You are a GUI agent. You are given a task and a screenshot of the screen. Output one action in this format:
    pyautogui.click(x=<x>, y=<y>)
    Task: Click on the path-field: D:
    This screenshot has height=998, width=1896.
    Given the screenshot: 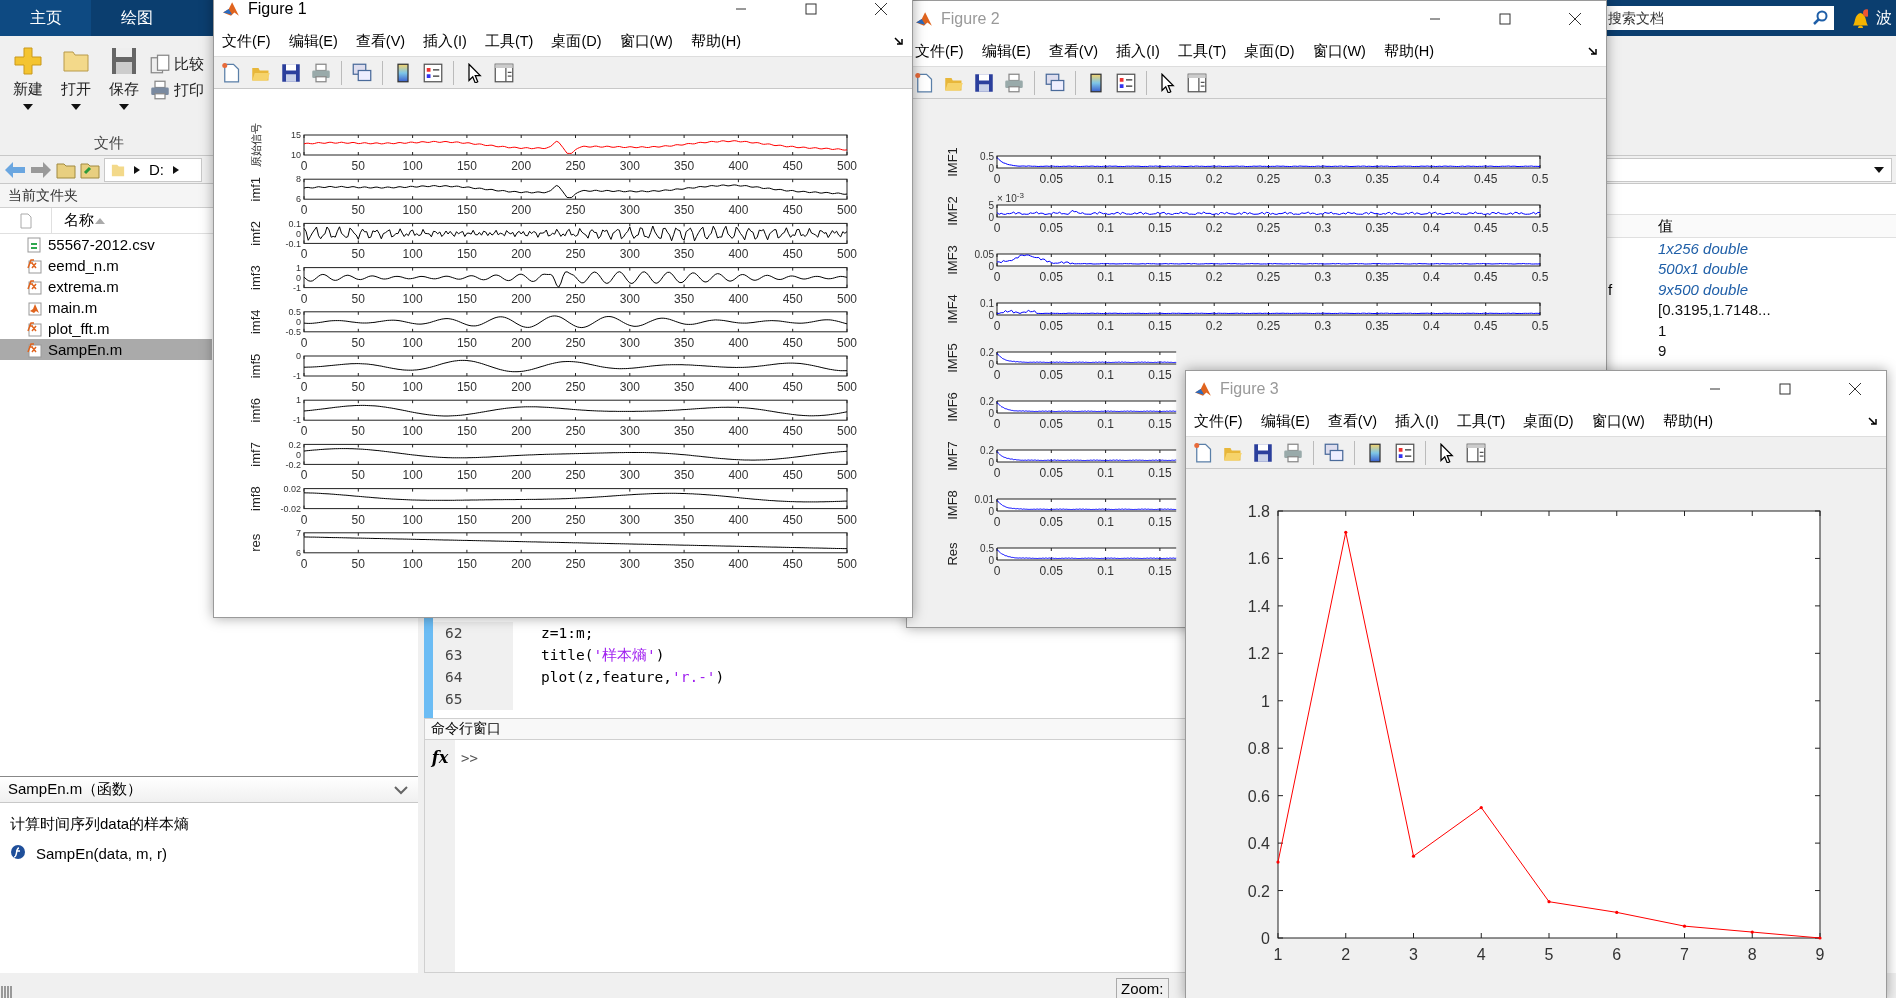 What is the action you would take?
    pyautogui.click(x=153, y=169)
    